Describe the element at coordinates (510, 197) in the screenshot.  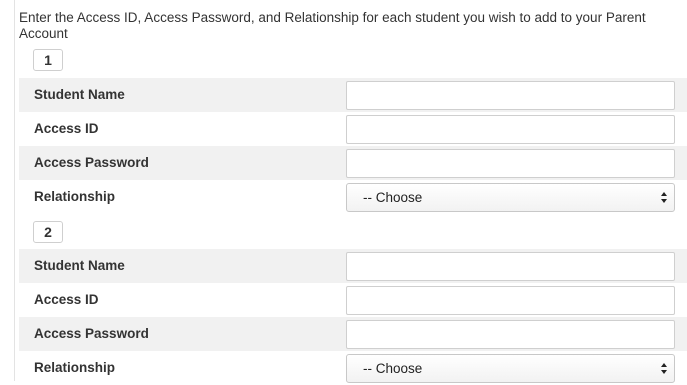
I see `student-1-relationship-select: -- Choose` at that location.